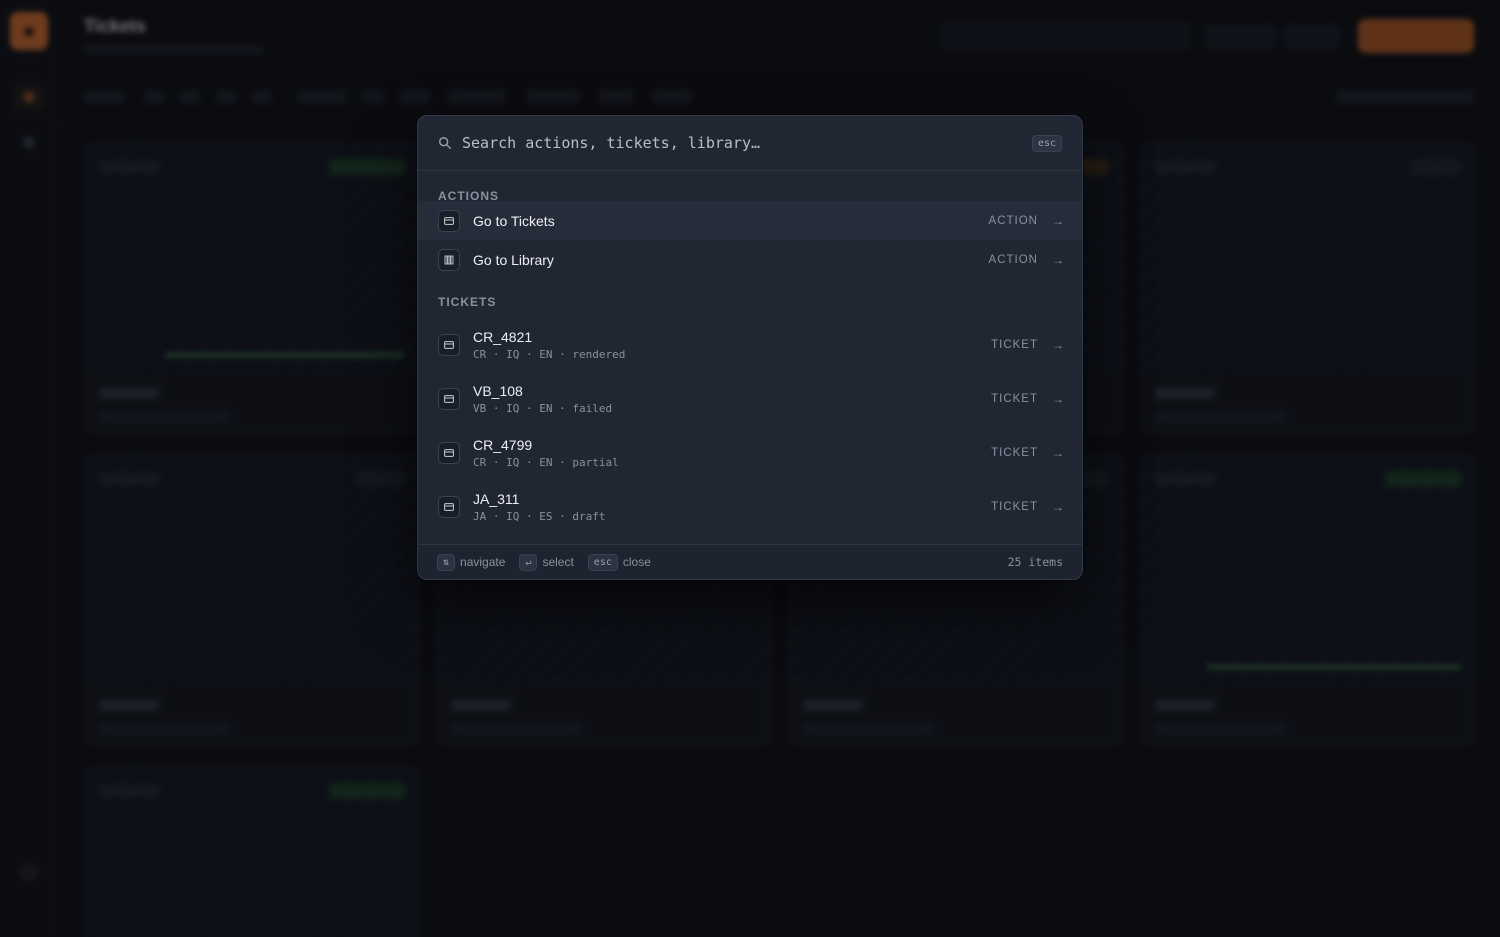 The height and width of the screenshot is (937, 1500). What do you see at coordinates (750, 507) in the screenshot?
I see `result-ticket-ja-311: JA_311 JA · IQ · ES · draft TICKET →` at bounding box center [750, 507].